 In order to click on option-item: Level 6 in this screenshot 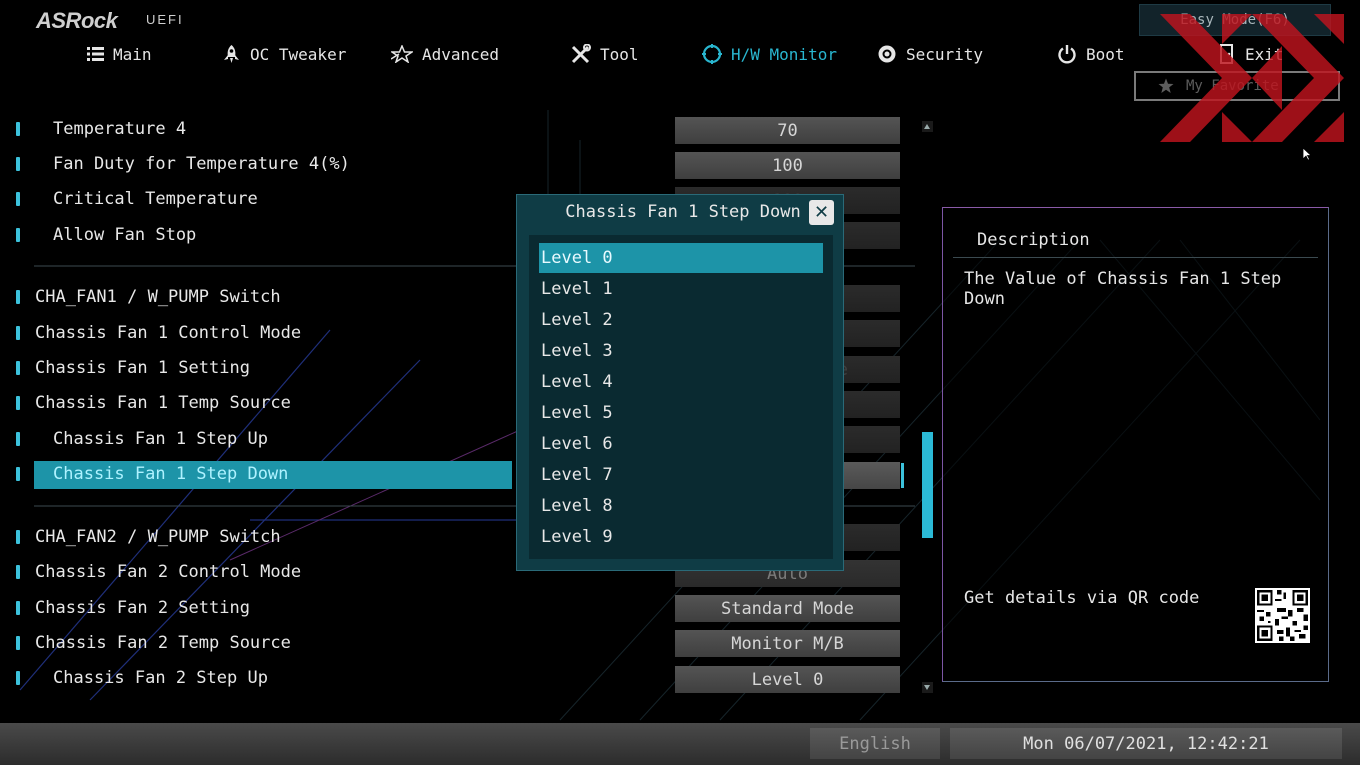, I will do `click(681, 444)`.